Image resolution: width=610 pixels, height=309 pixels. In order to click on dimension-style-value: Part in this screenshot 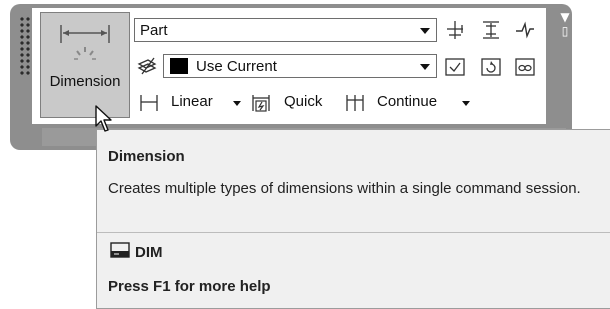, I will do `click(154, 30)`.